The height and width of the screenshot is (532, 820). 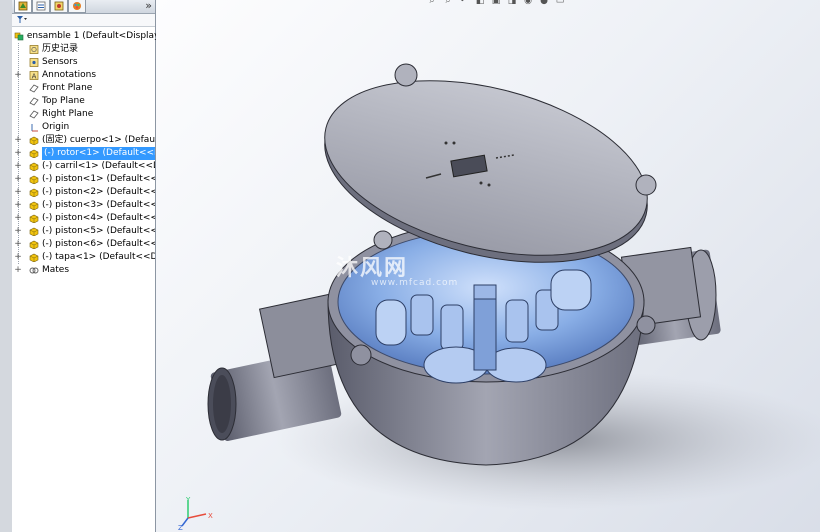 I want to click on tree-item: + (-) piston<2> (Default<<D, so click(x=83, y=192).